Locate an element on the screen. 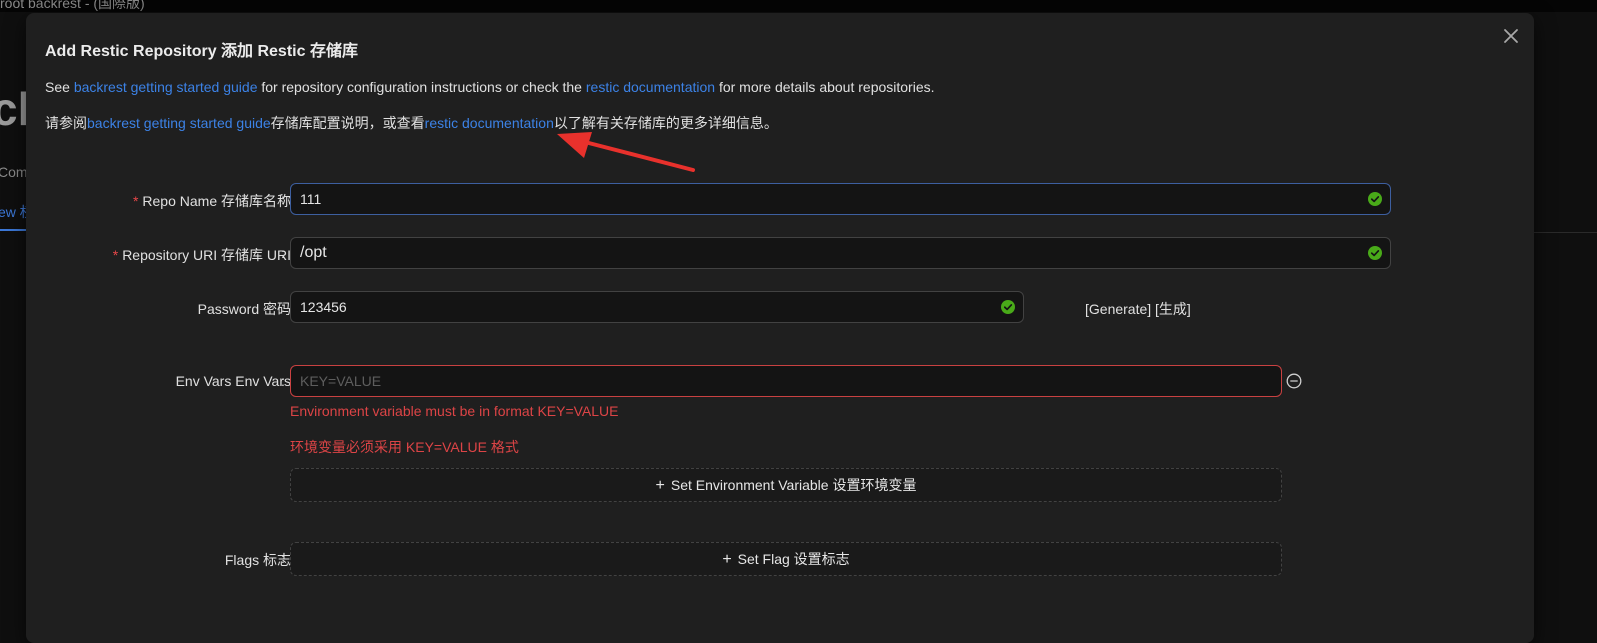  annotation-arrow-icon is located at coordinates (626, 152).